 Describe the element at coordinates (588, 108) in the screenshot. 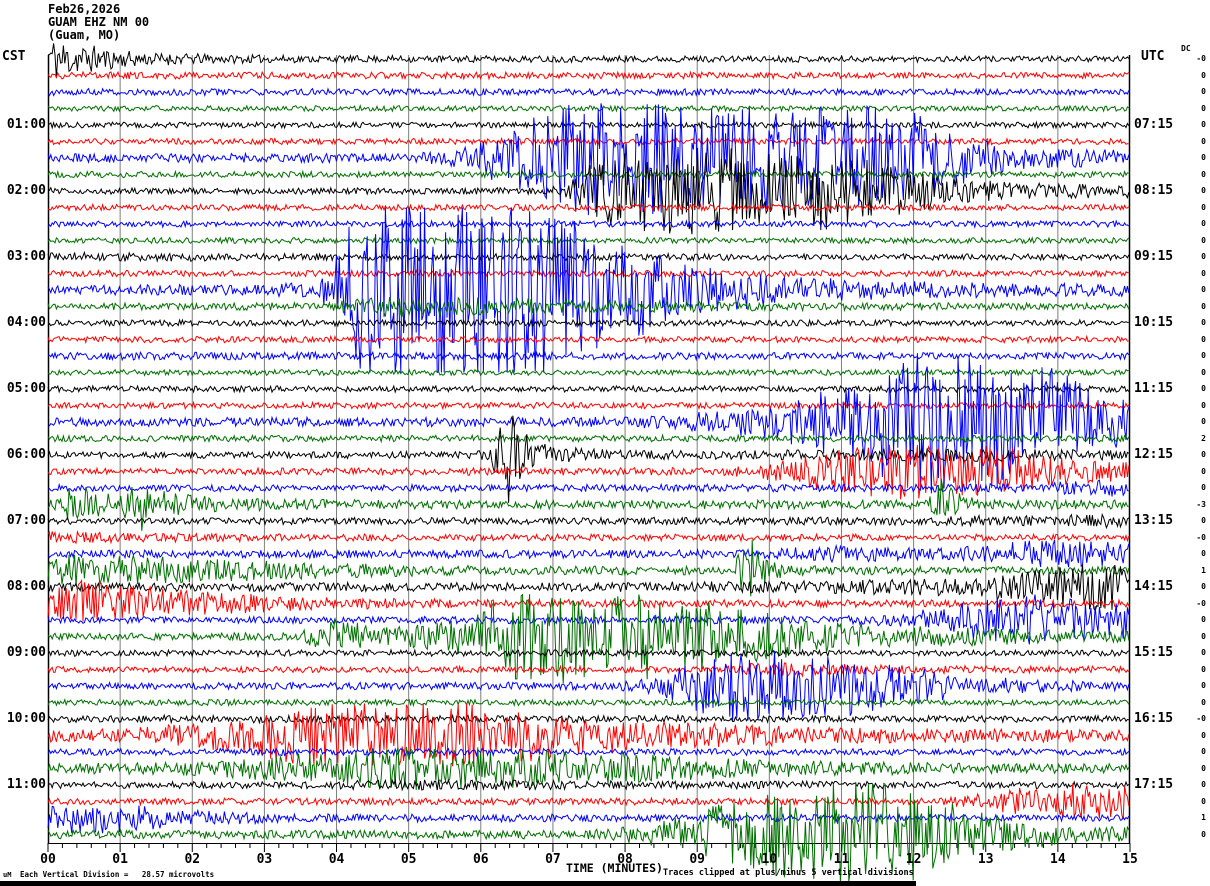

I see `seismo-trace-00:45` at that location.